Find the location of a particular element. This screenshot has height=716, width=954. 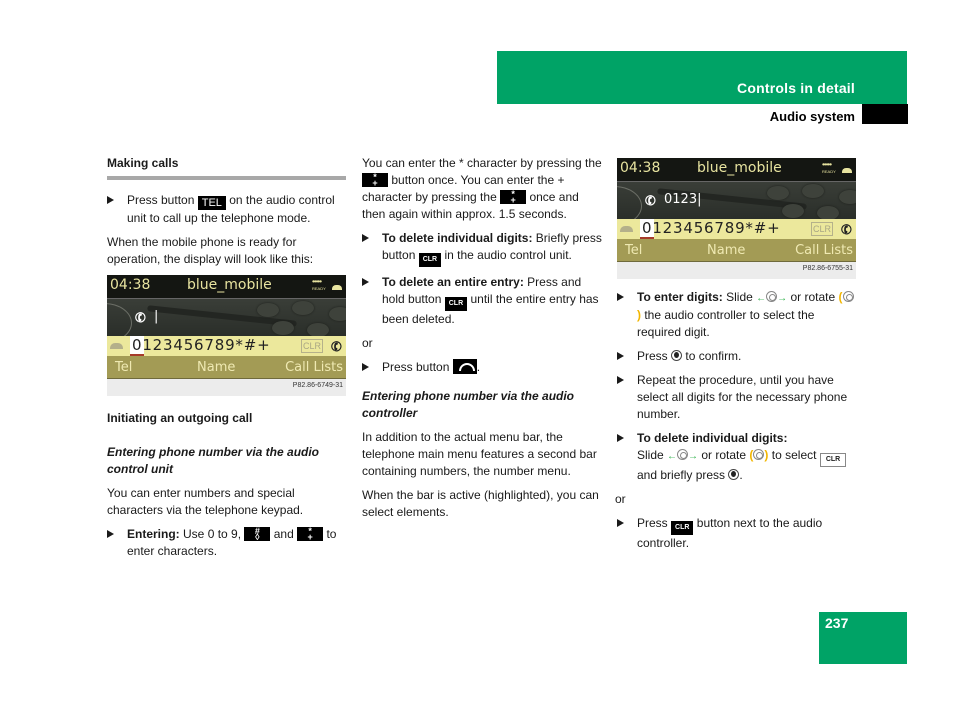

hang-up-key-icon is located at coordinates (464, 366).